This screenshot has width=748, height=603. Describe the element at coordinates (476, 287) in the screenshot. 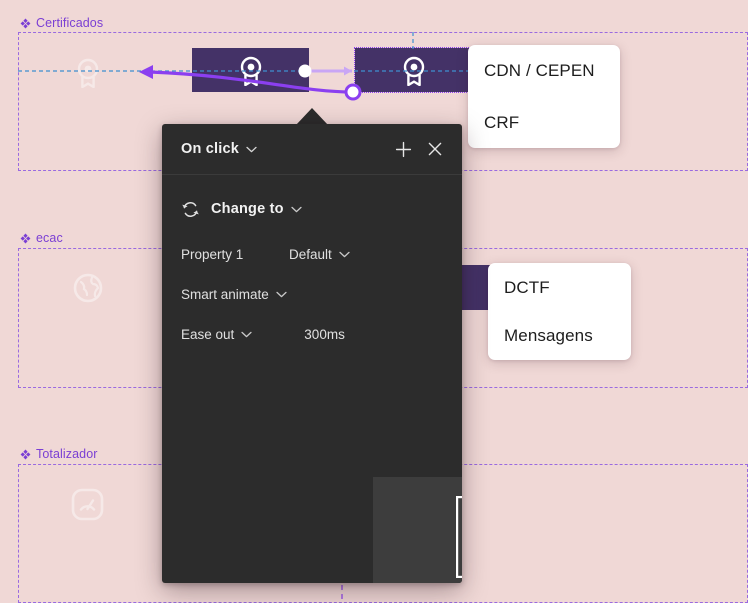

I see `ecac-node-partial` at that location.